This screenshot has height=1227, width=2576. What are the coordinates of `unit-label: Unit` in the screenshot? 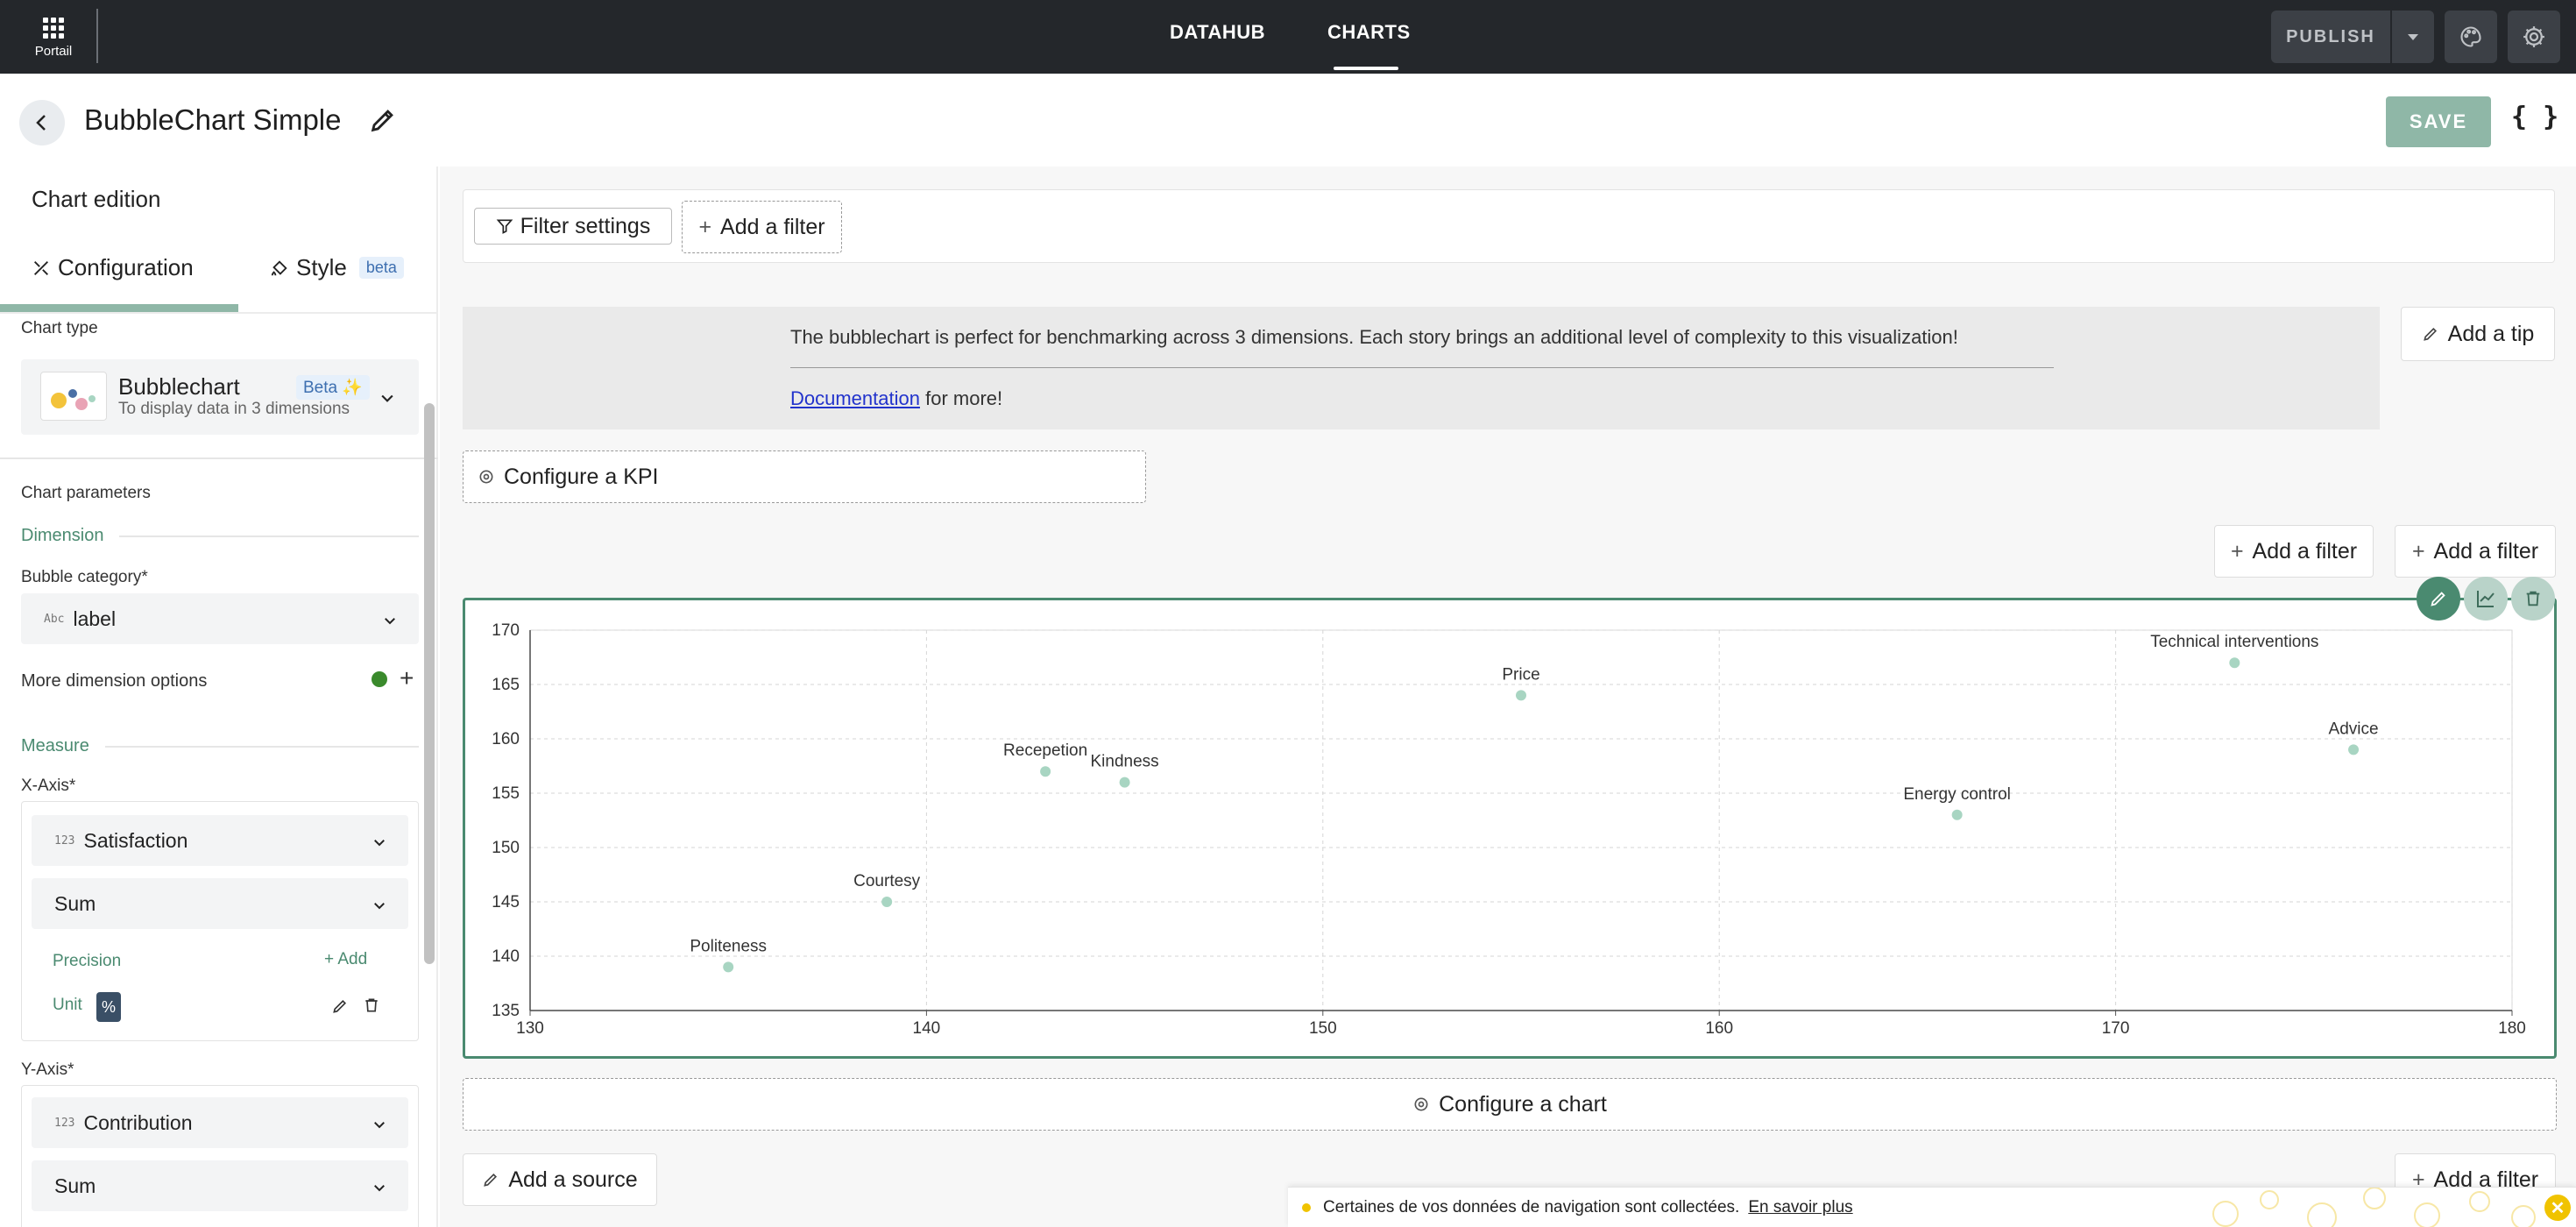 It's located at (67, 1005).